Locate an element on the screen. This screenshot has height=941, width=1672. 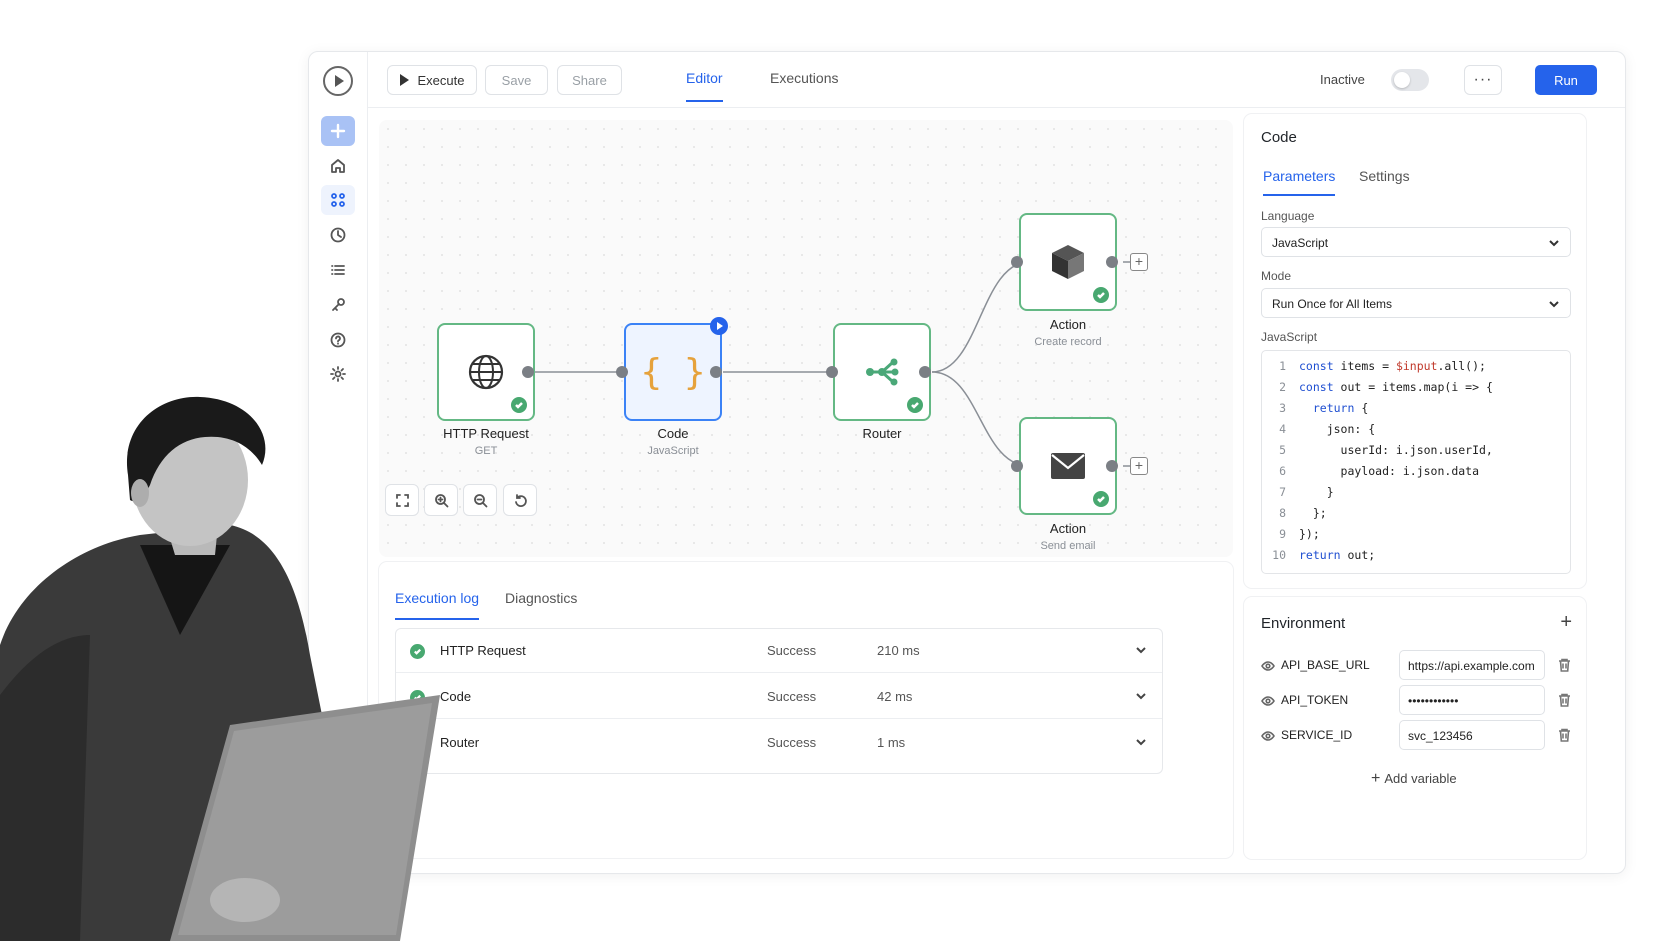
plus-icon is located at coordinates (338, 131).